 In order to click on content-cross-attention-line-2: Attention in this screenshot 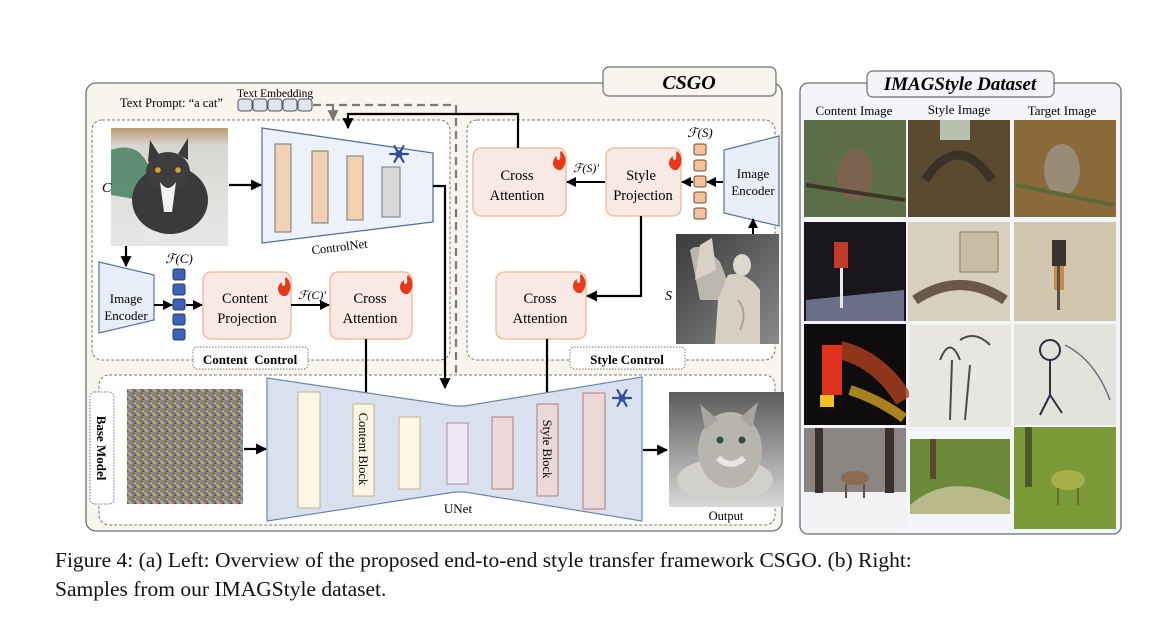, I will do `click(371, 319)`.